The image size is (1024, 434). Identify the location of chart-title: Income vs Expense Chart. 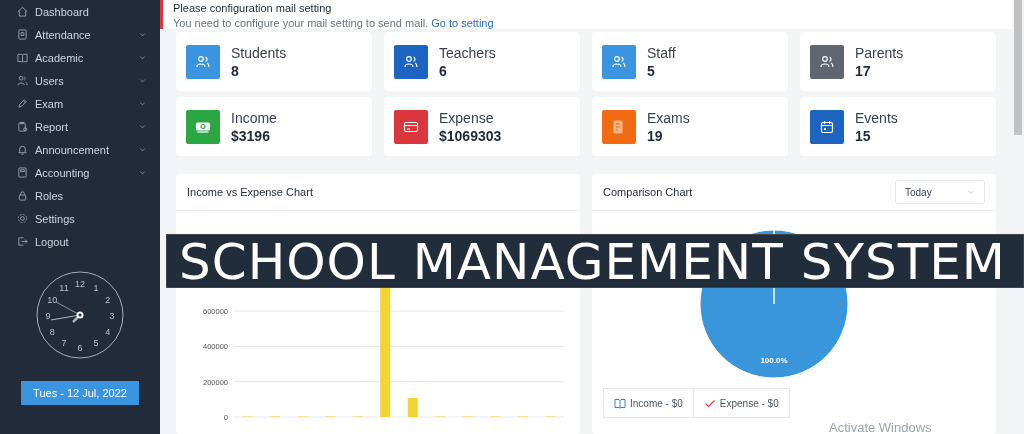
(250, 192).